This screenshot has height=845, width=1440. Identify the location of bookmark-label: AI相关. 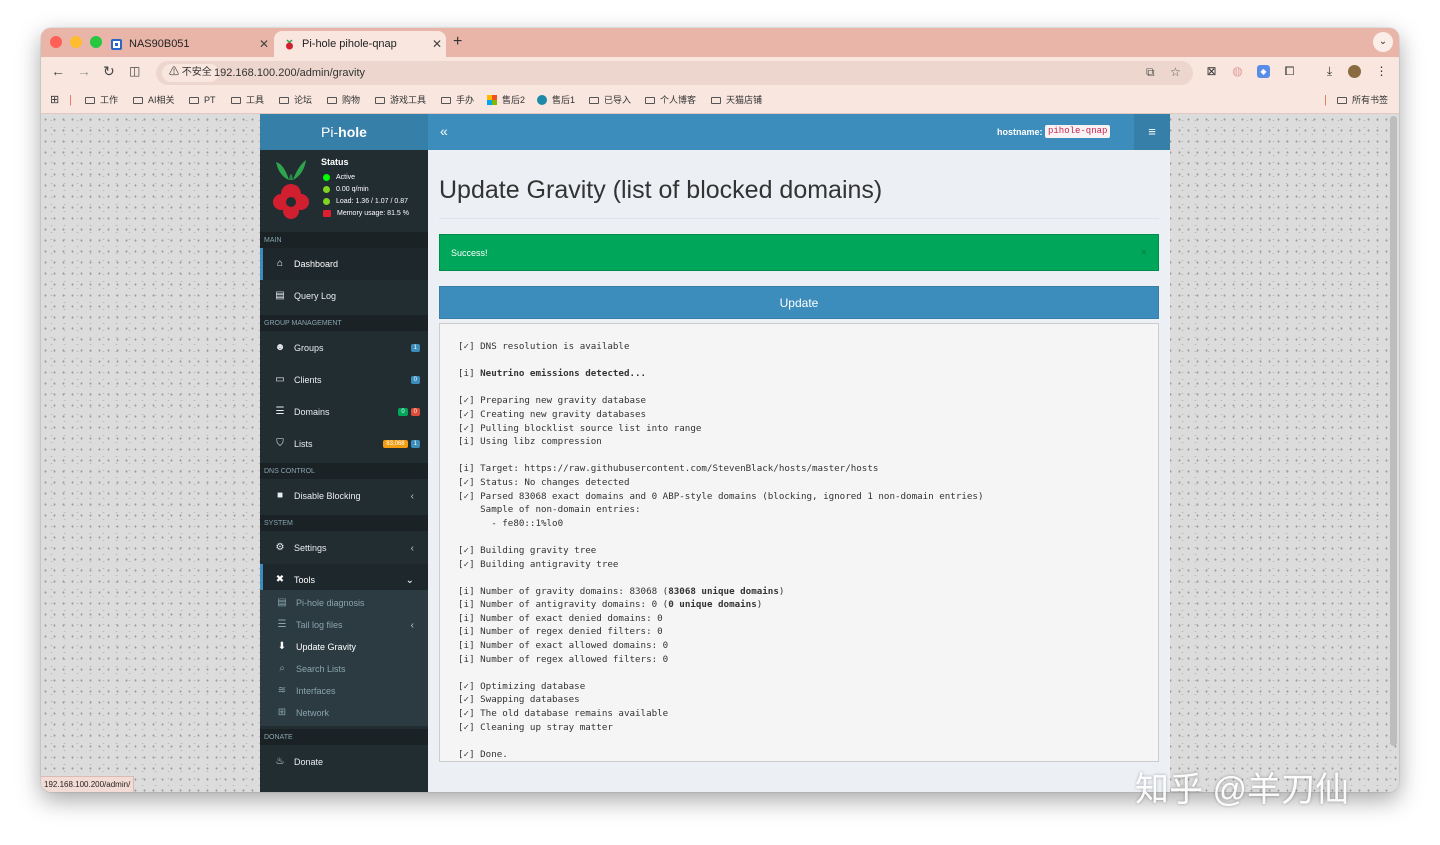
(161, 100).